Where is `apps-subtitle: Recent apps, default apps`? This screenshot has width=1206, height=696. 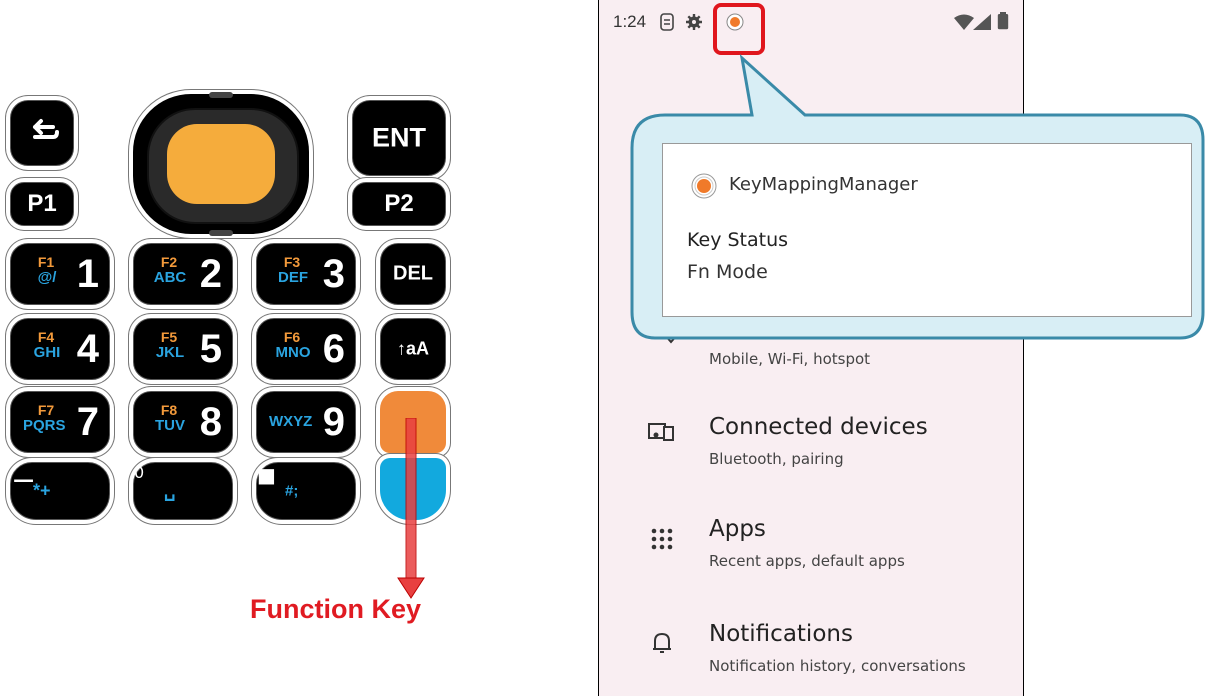
apps-subtitle: Recent apps, default apps is located at coordinates (807, 561).